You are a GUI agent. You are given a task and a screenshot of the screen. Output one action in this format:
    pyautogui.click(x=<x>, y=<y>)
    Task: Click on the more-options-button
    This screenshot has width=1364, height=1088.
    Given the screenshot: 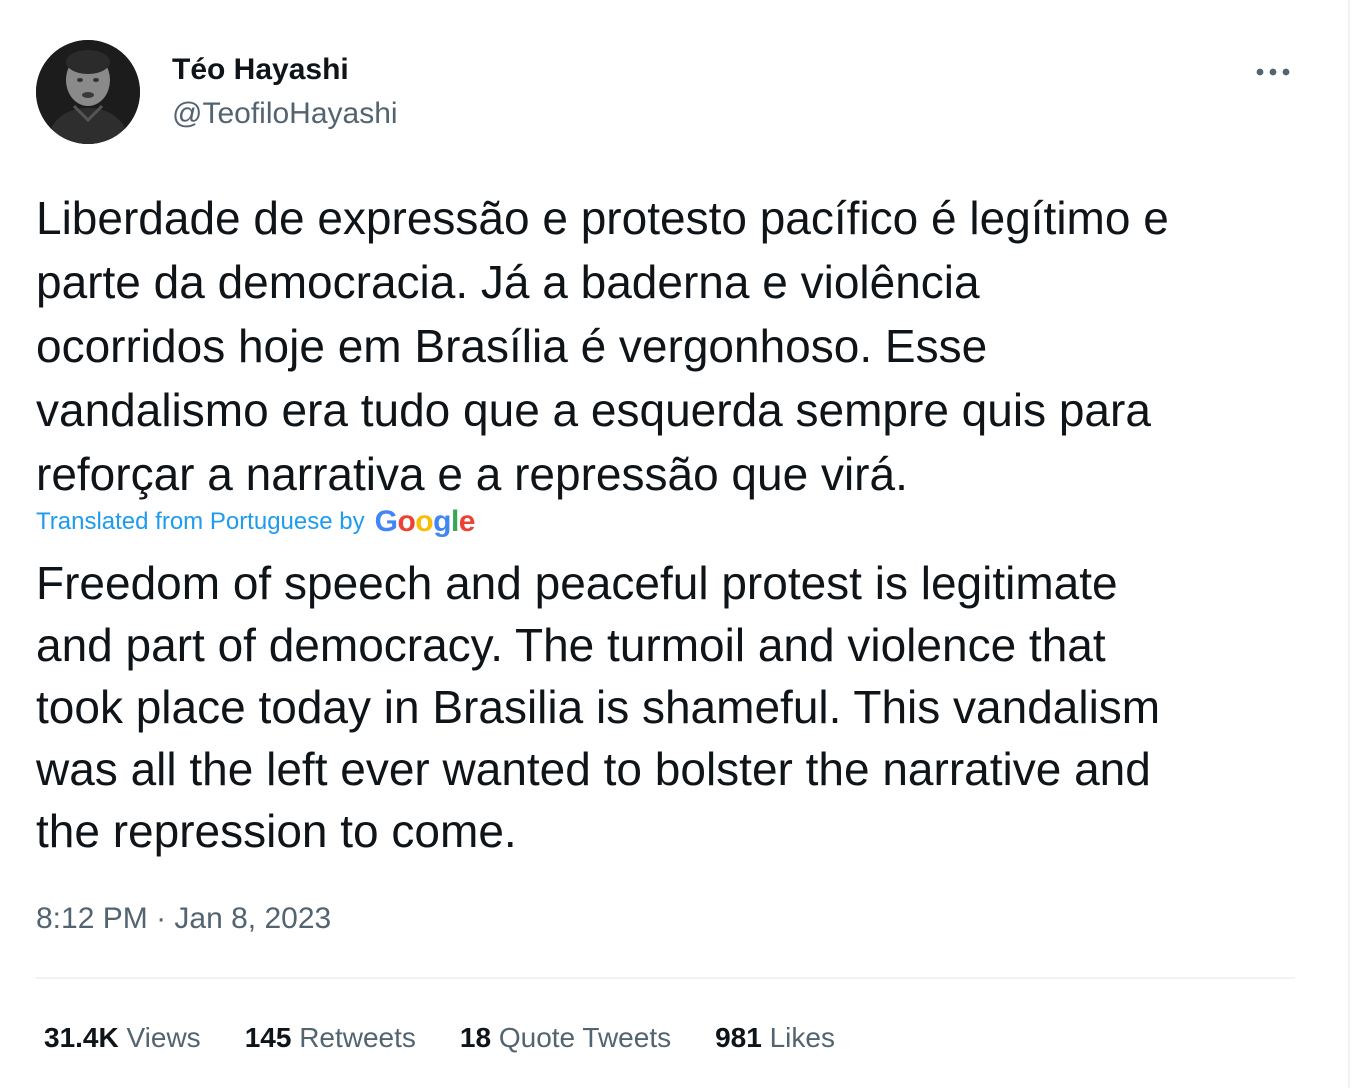 What is the action you would take?
    pyautogui.click(x=1273, y=72)
    